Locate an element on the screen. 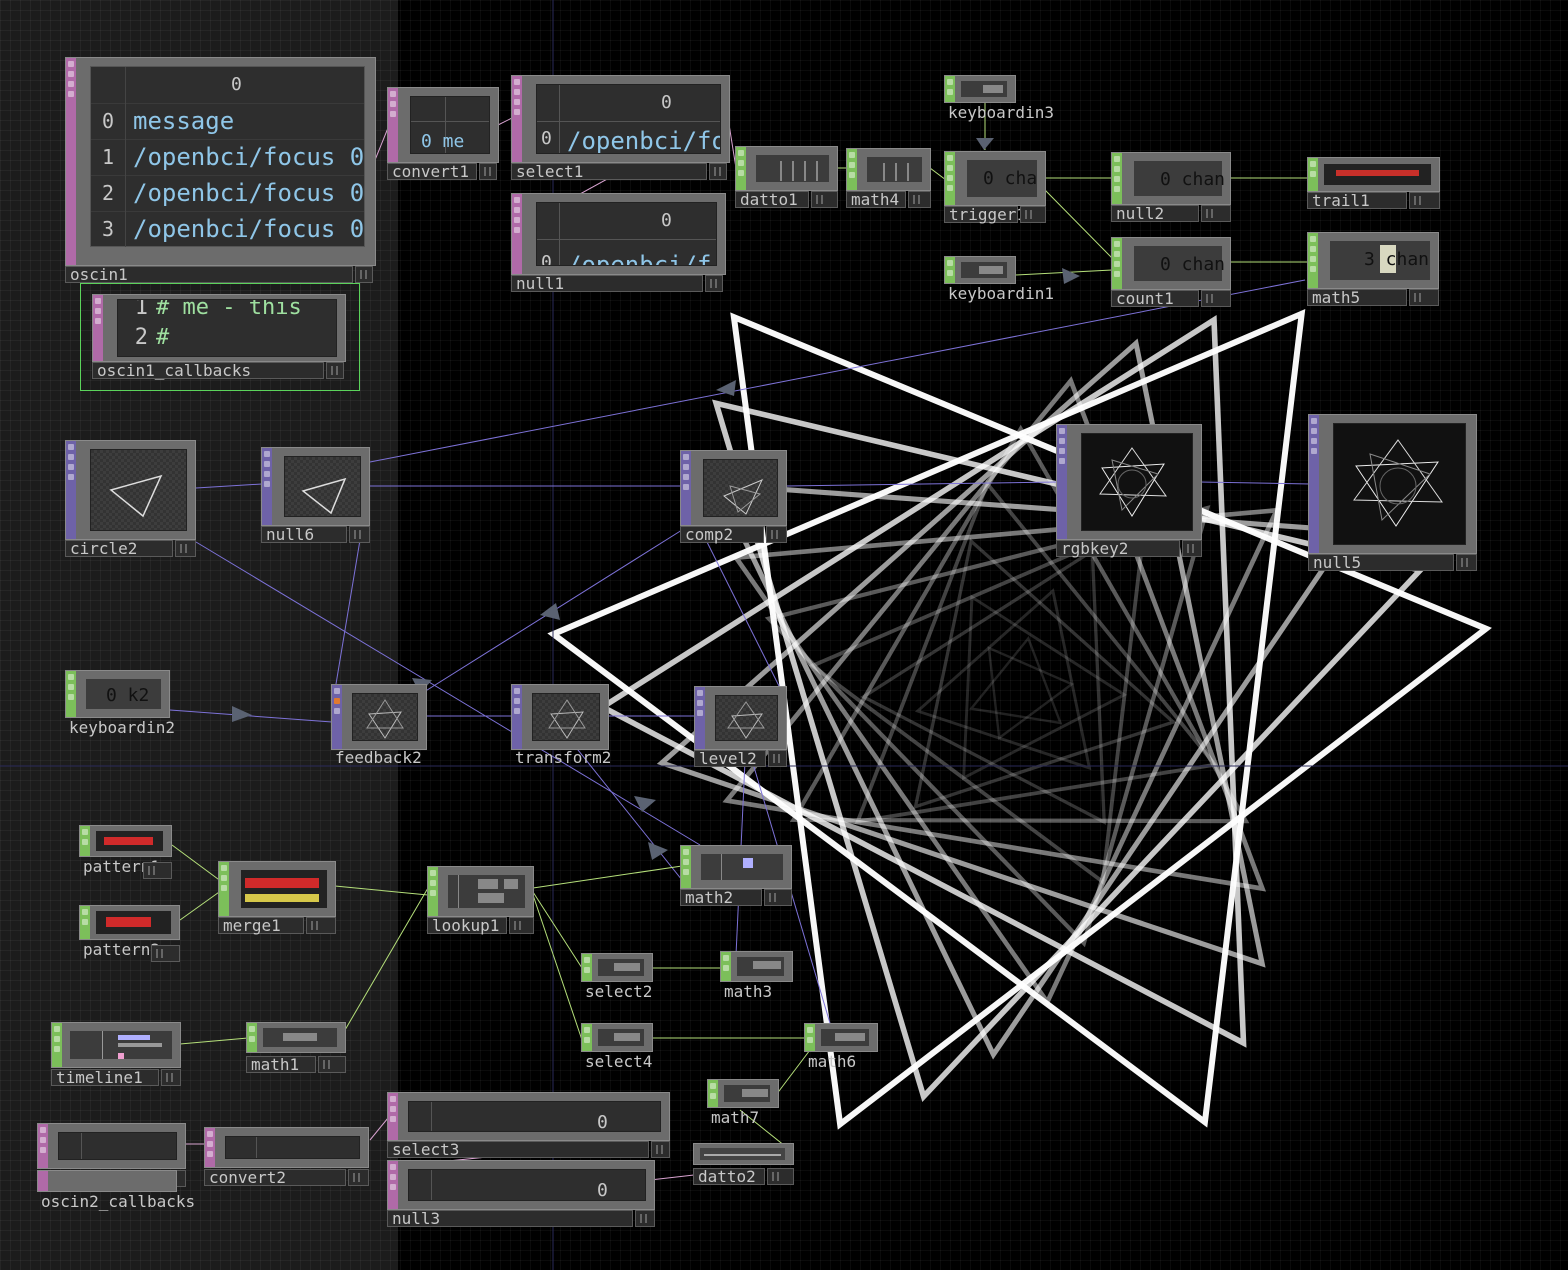  convert2-body is located at coordinates (286, 1147).